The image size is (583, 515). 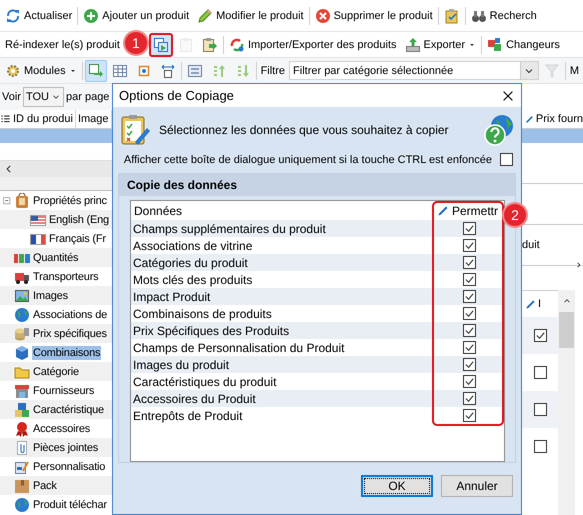 I want to click on tree-item: Associations de, so click(x=70, y=315).